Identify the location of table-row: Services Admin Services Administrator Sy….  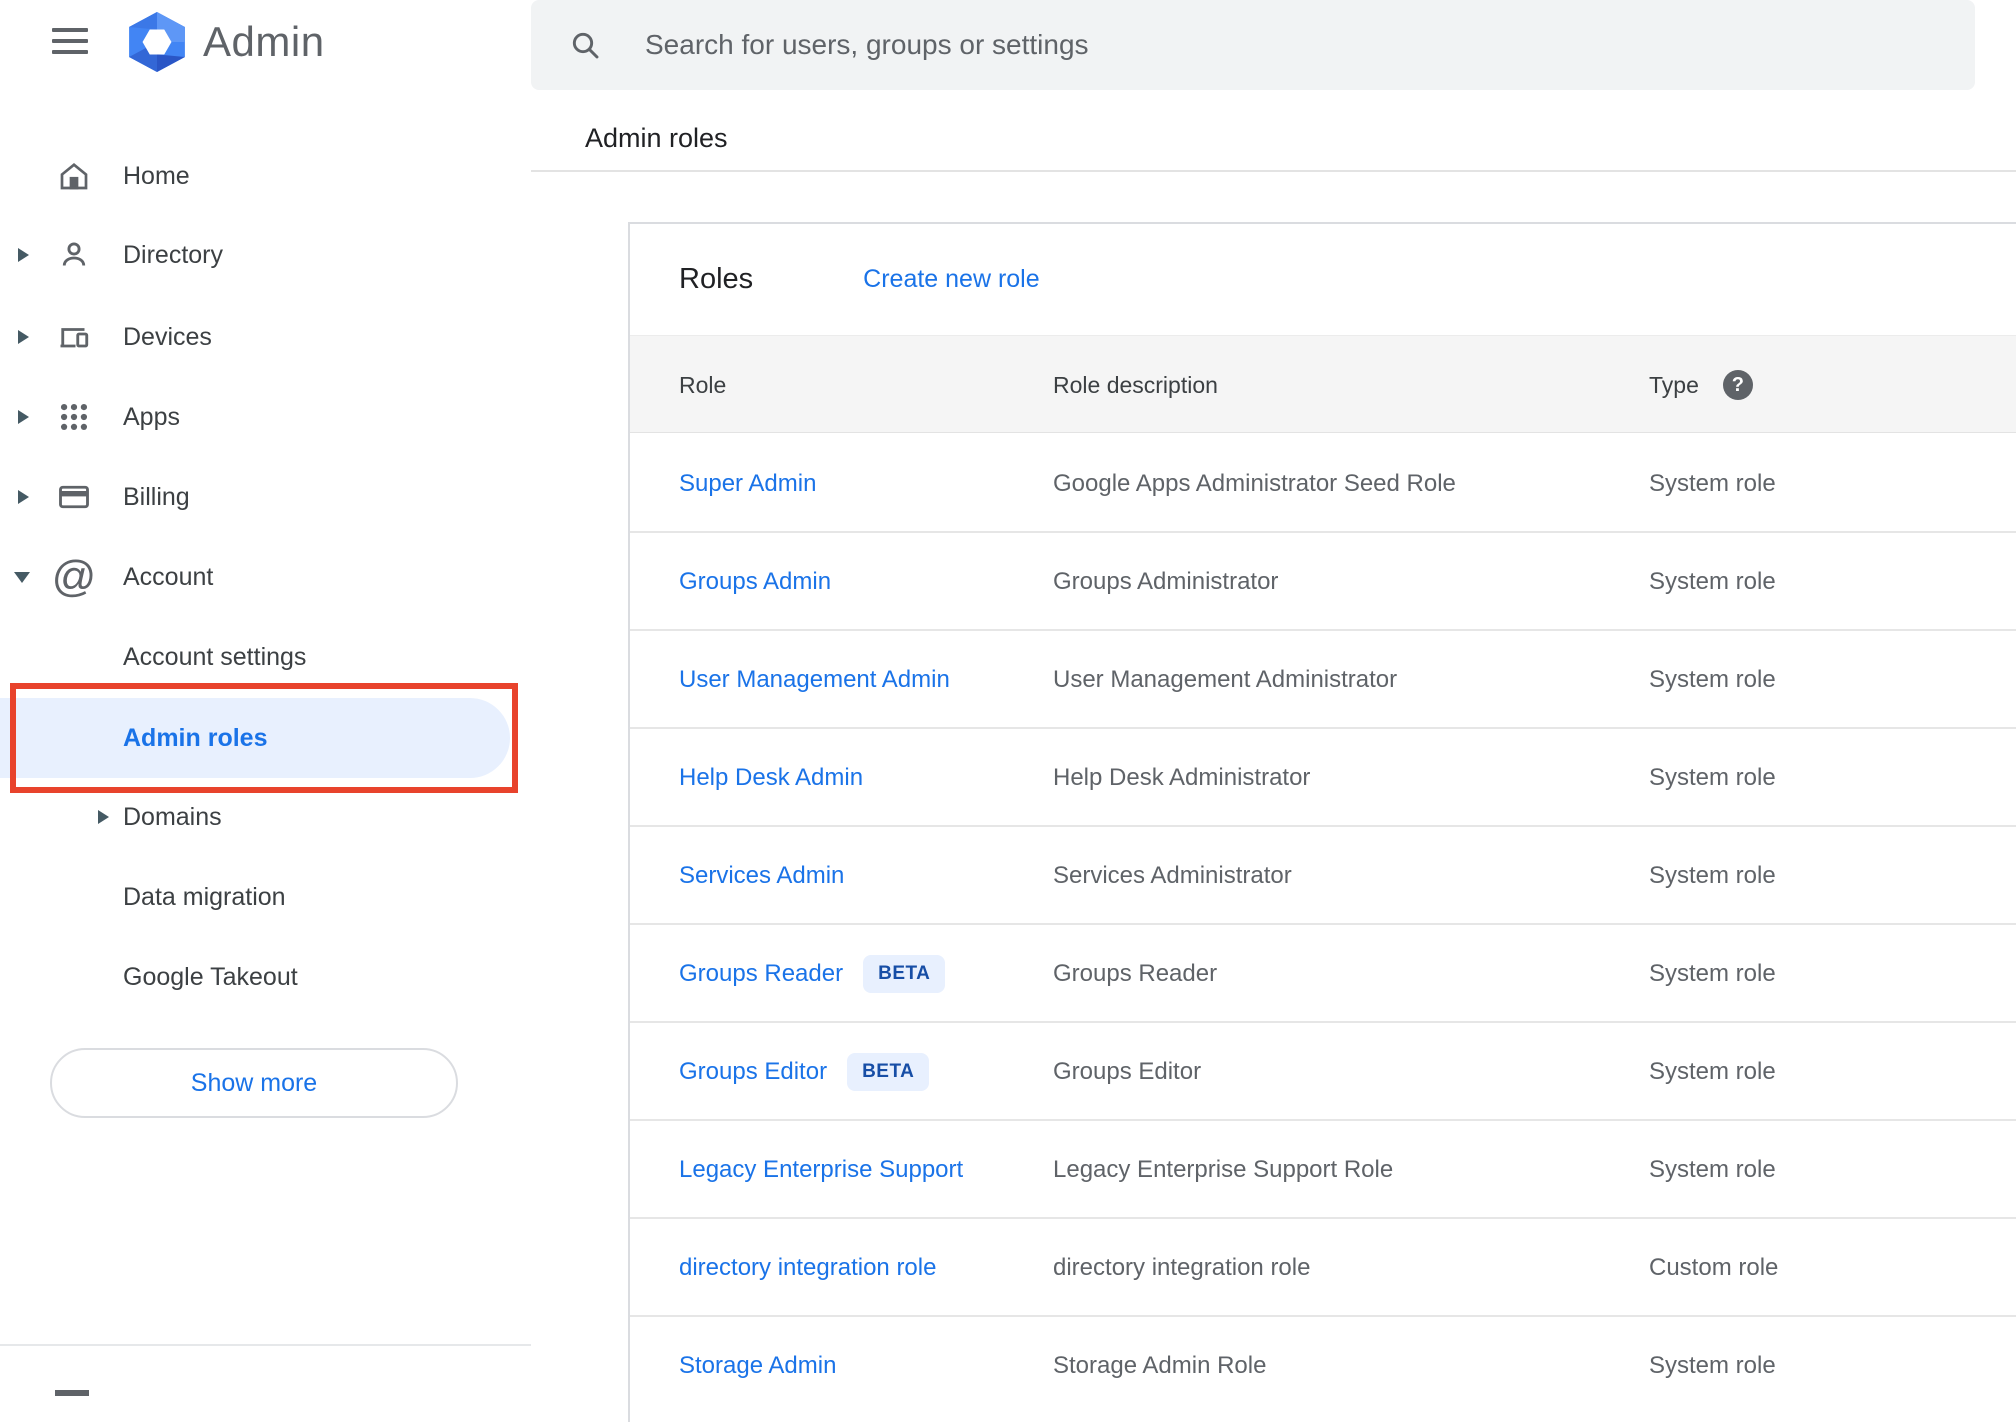
(1323, 876).